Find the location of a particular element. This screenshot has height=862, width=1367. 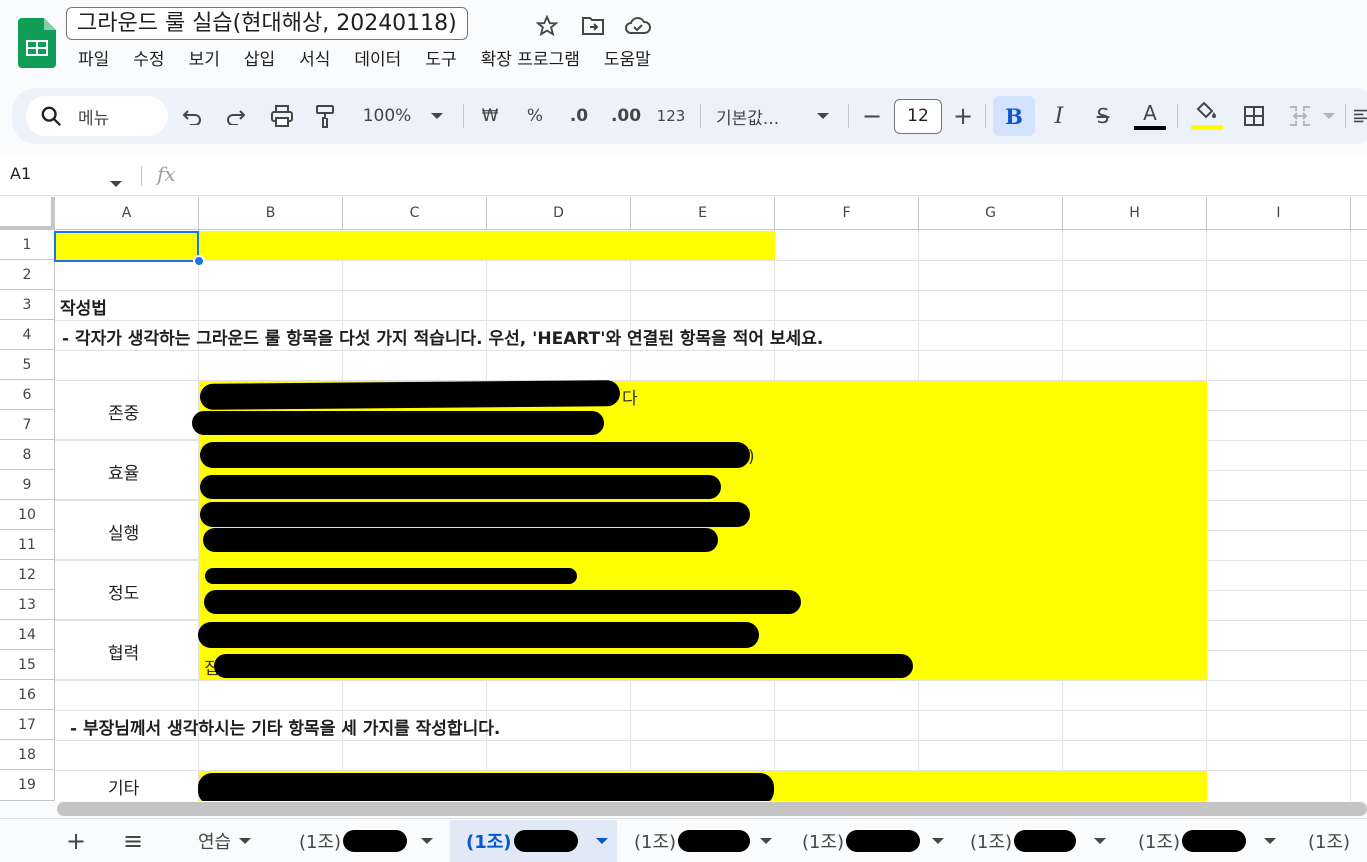

row-header-18: 18 is located at coordinates (27, 755).